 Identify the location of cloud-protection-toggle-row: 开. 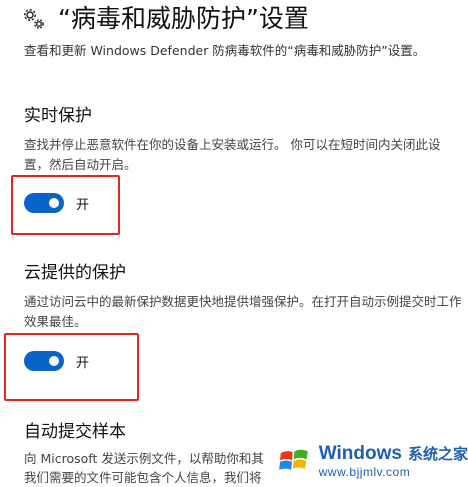
(56, 361).